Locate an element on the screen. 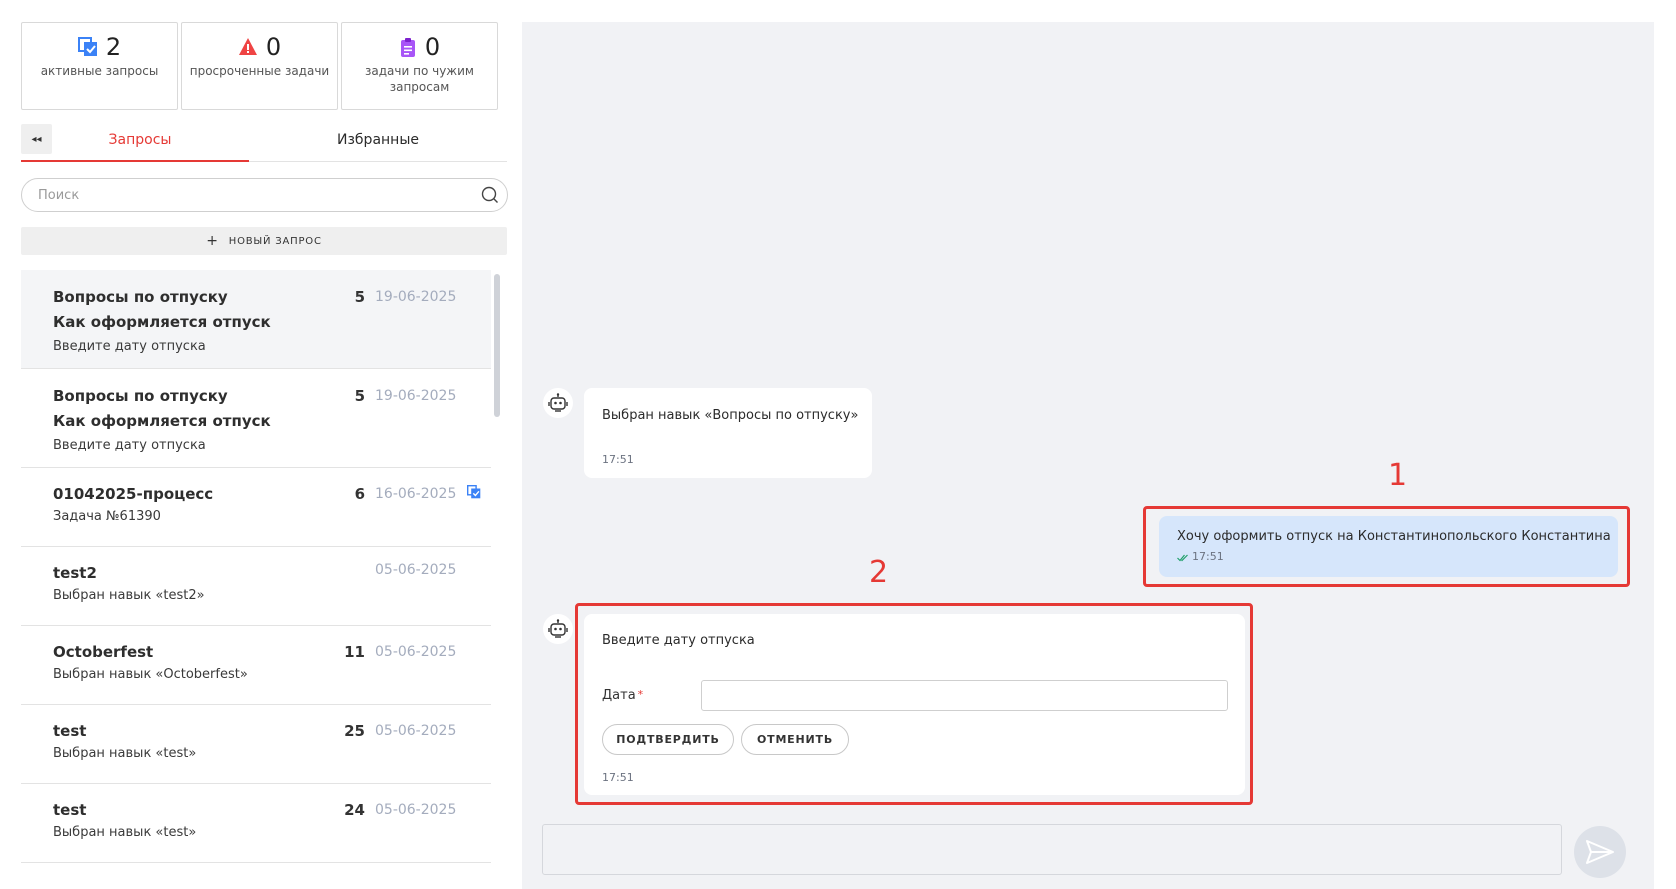  clipboard-icon is located at coordinates (407, 47).